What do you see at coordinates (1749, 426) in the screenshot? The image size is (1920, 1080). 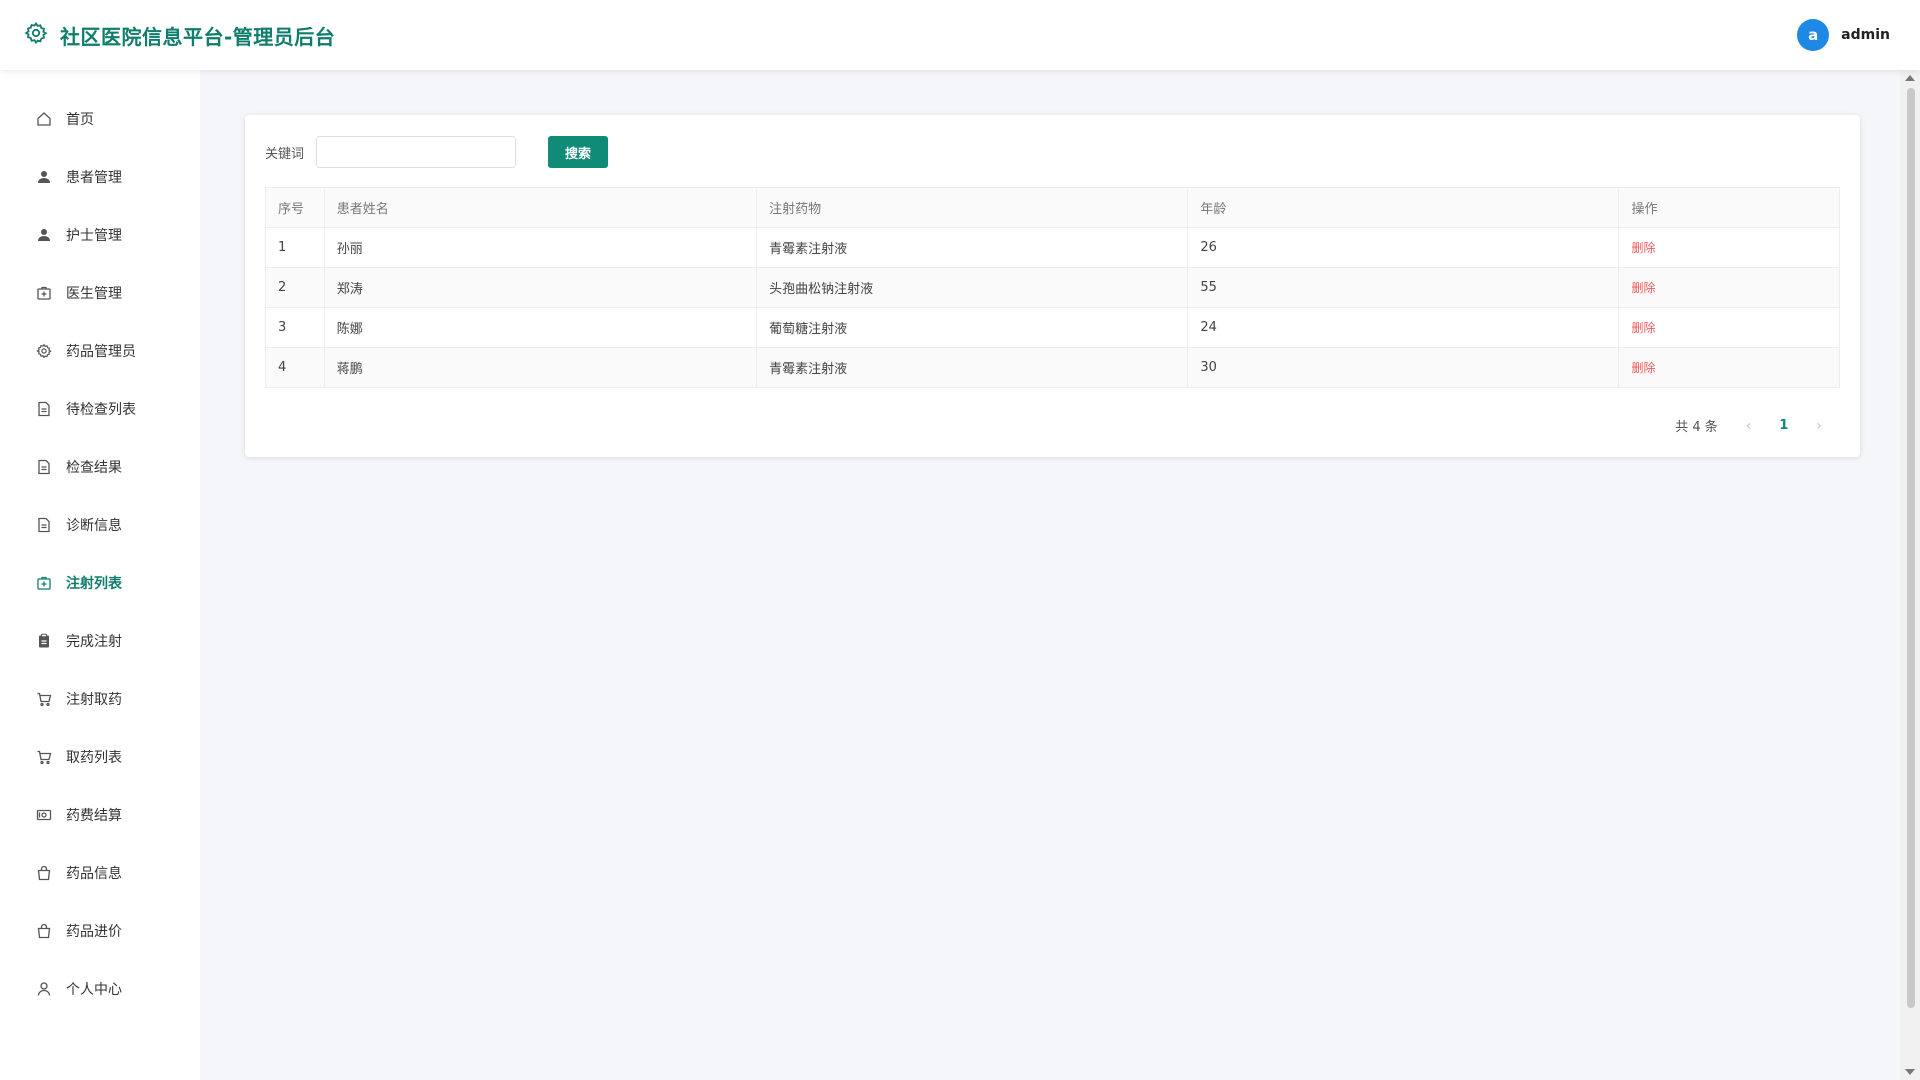 I see `prev-page-icon: ‹` at bounding box center [1749, 426].